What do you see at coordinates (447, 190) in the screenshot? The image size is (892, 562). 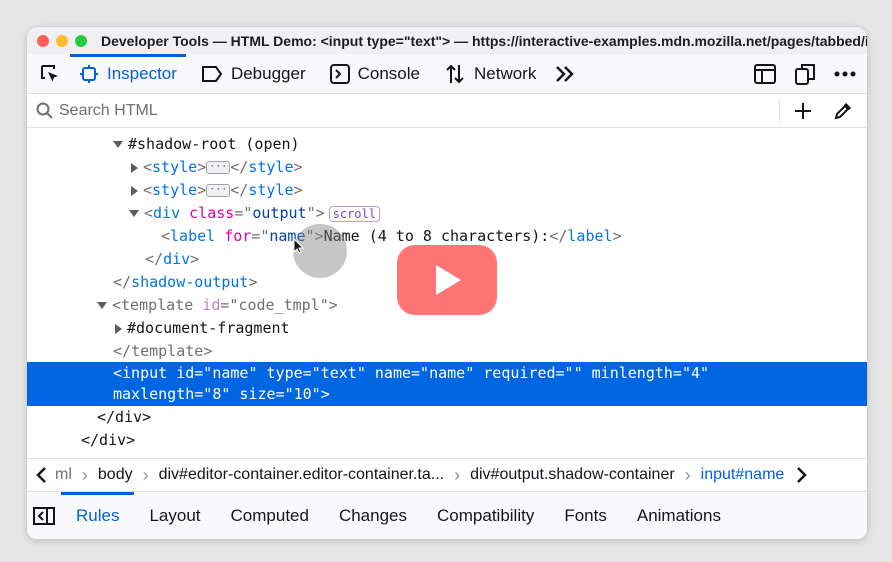 I see `tree-node-style-2: <style> ··· </style>` at bounding box center [447, 190].